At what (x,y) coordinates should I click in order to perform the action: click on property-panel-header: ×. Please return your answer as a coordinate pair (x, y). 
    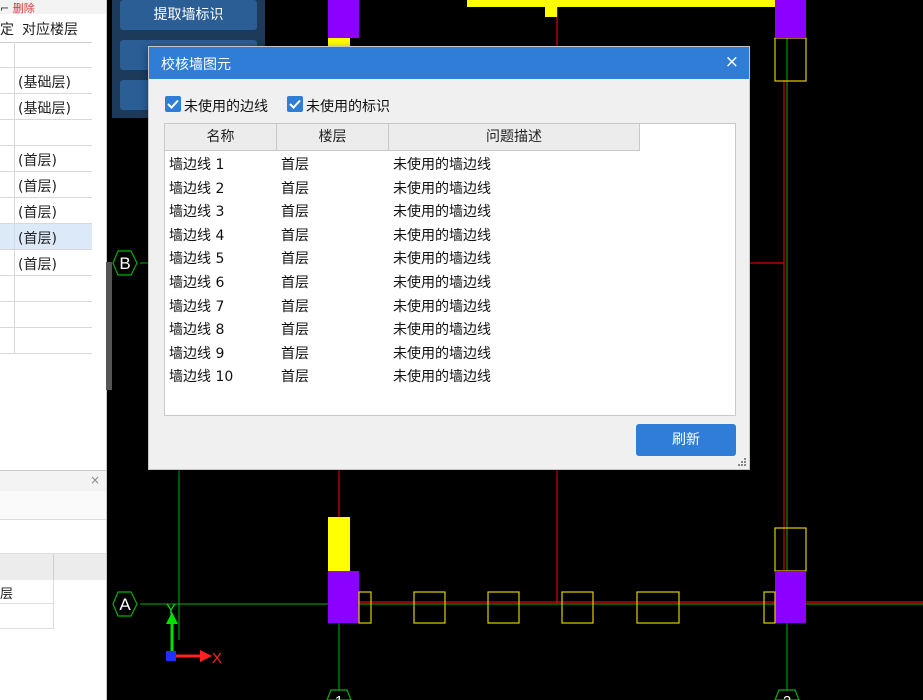
    Looking at the image, I should click on (53, 481).